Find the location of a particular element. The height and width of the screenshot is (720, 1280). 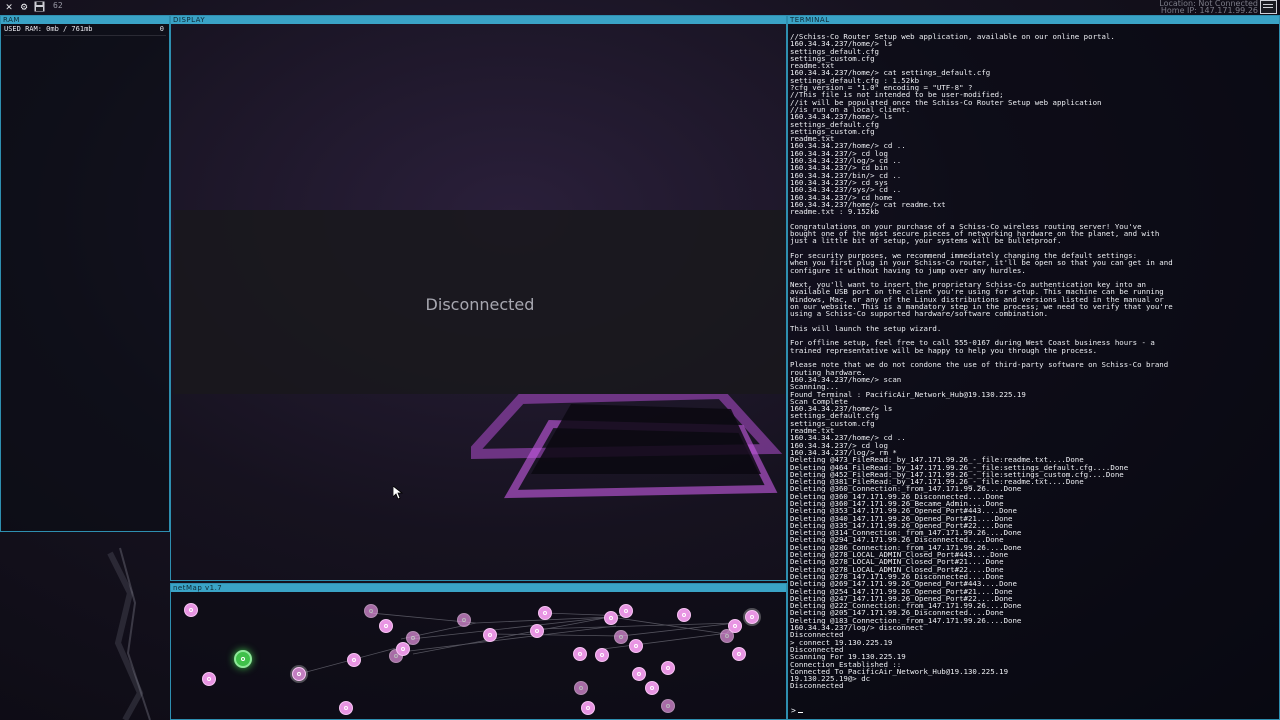

mouse-cursor-icon is located at coordinates (398, 493).